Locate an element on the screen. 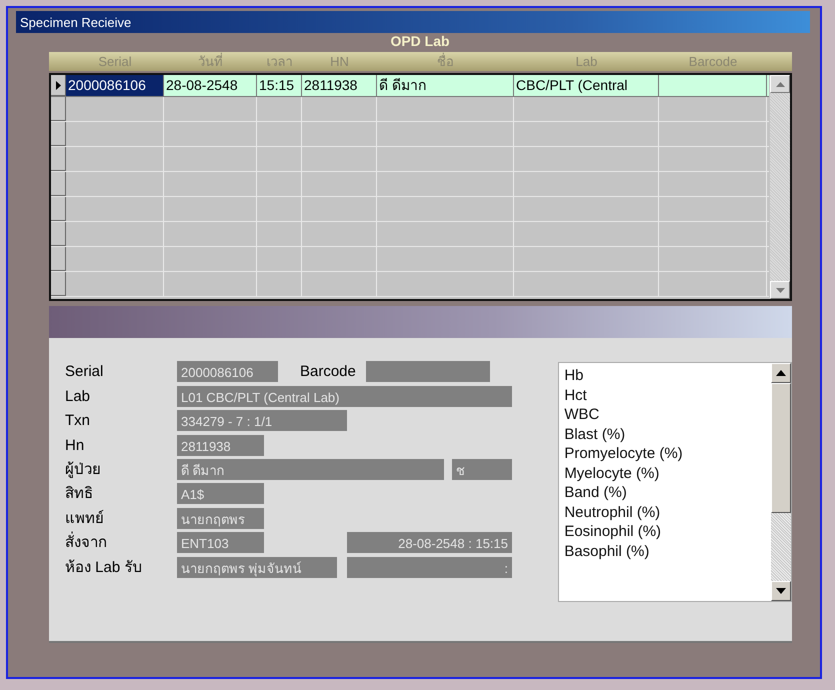 The image size is (835, 690). input-field: 2000086106 is located at coordinates (227, 371).